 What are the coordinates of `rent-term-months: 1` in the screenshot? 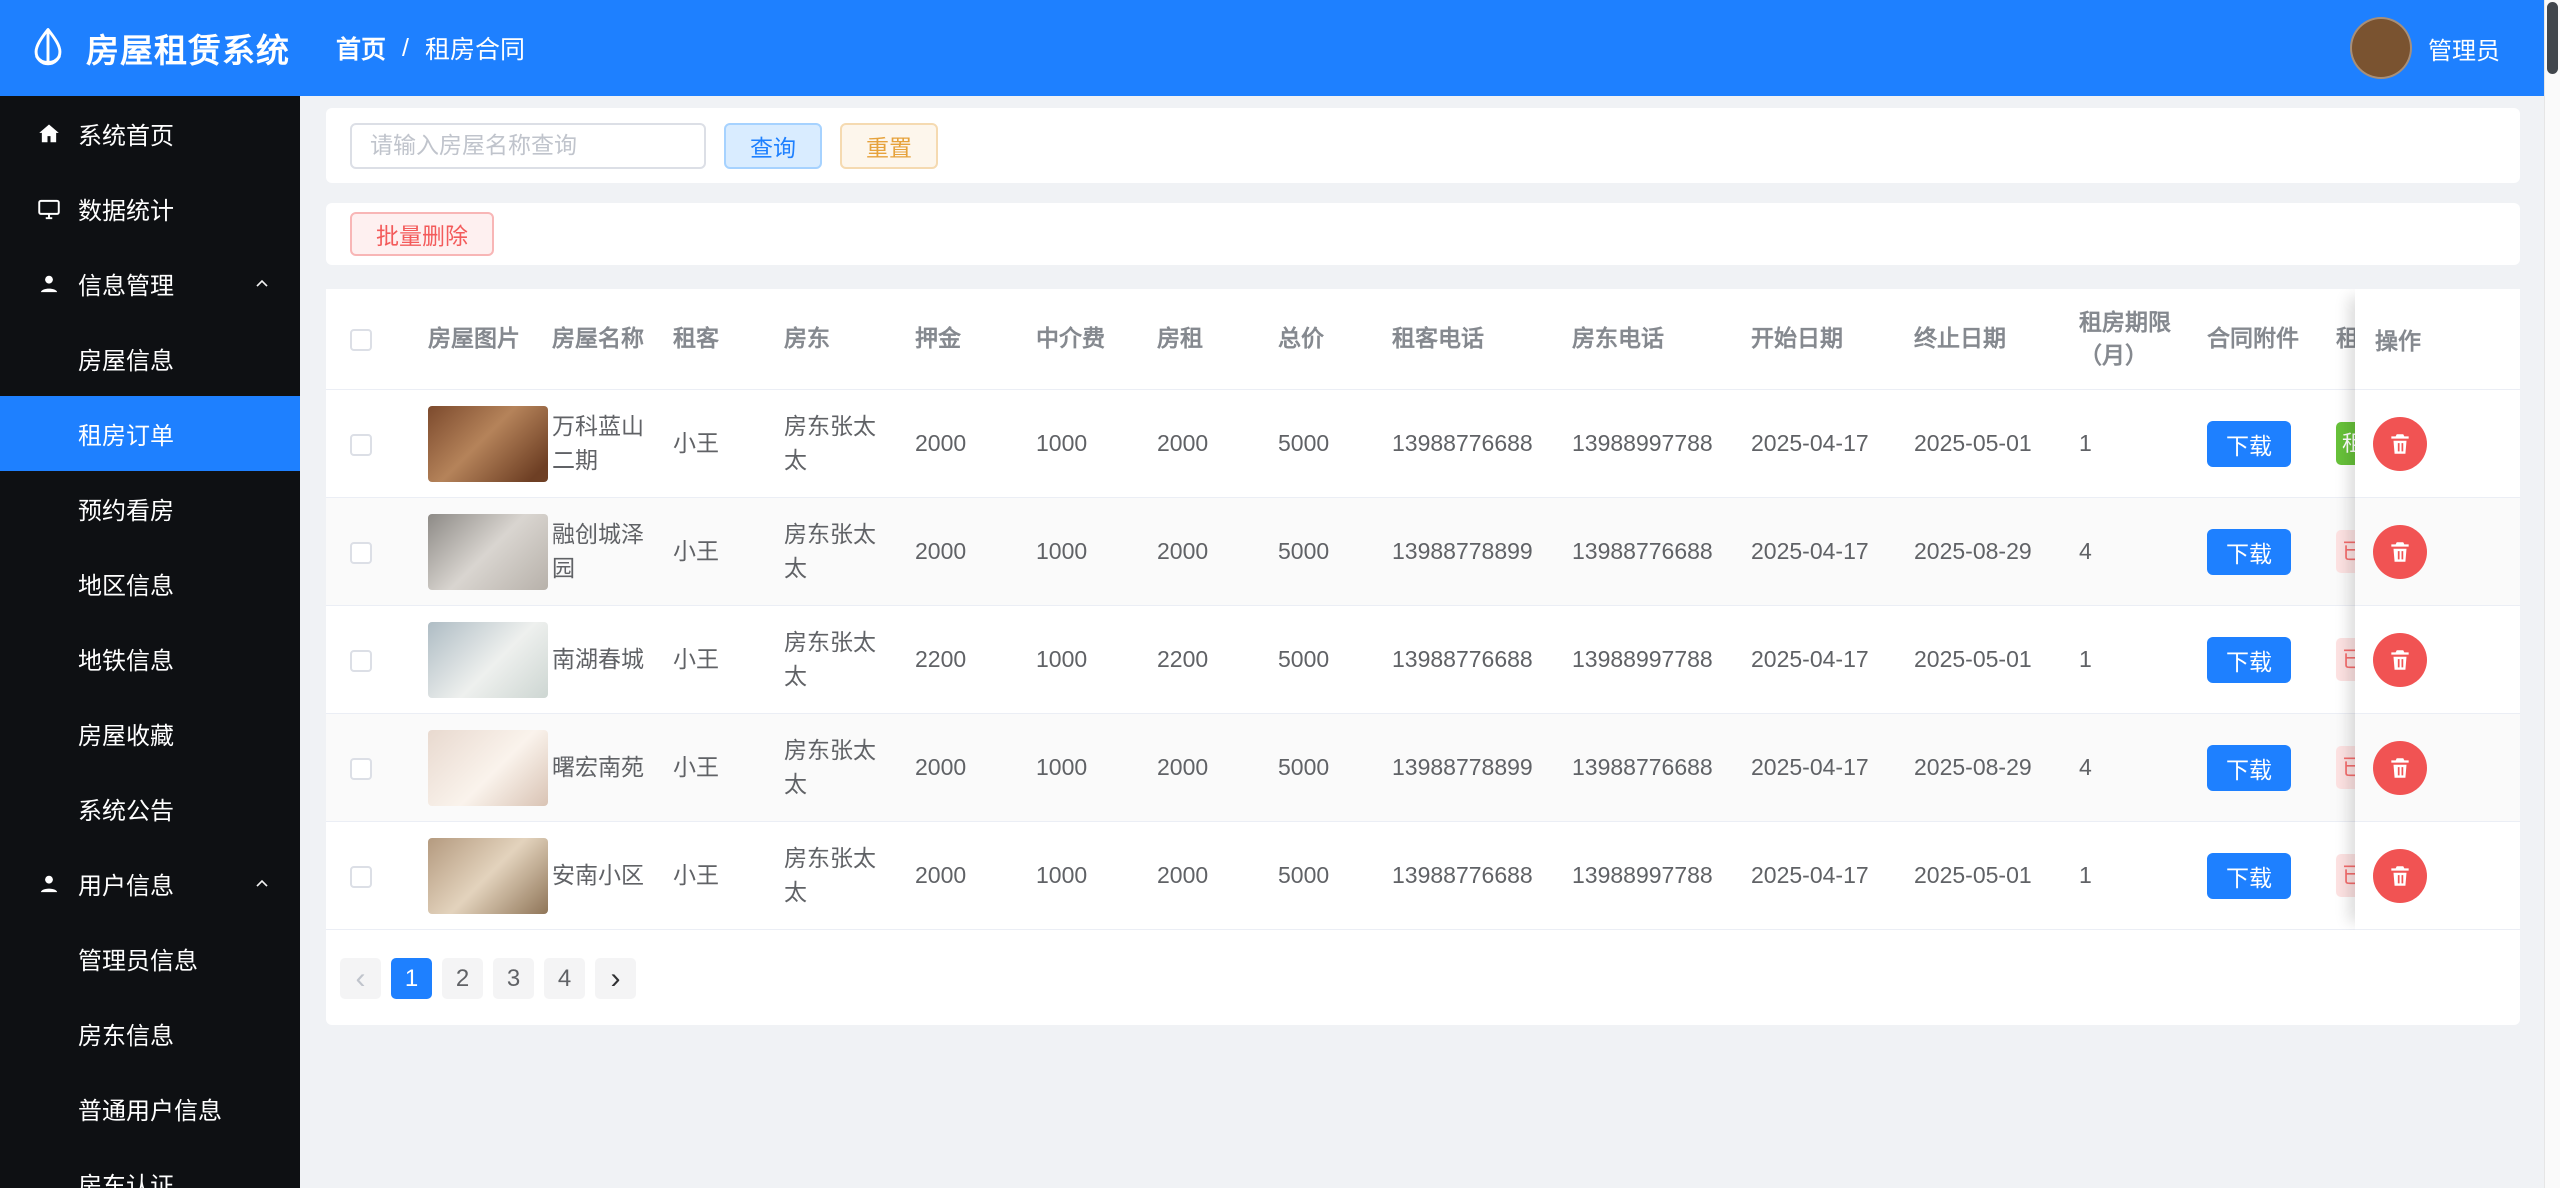 It's located at (2085, 658).